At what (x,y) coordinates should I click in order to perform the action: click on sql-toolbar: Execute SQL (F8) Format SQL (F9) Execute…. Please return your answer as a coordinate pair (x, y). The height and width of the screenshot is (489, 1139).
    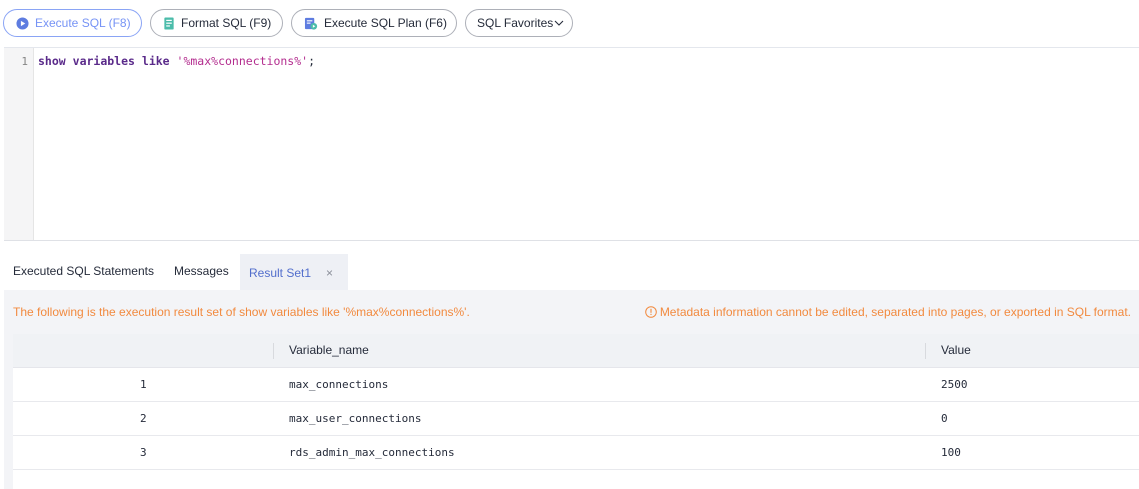
    Looking at the image, I should click on (569, 23).